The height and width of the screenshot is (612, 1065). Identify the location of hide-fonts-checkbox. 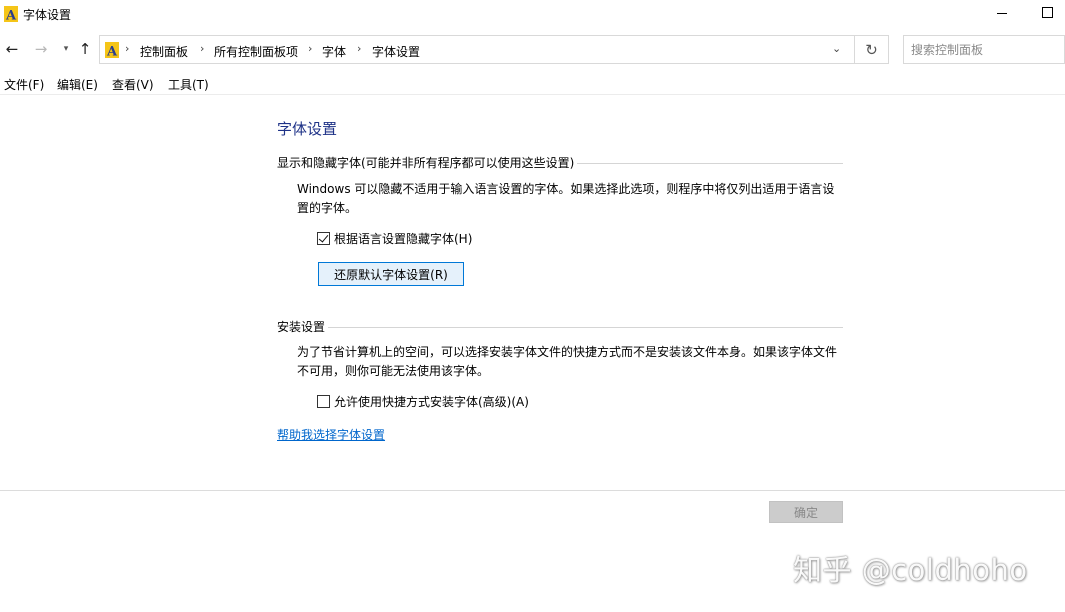
(323, 238).